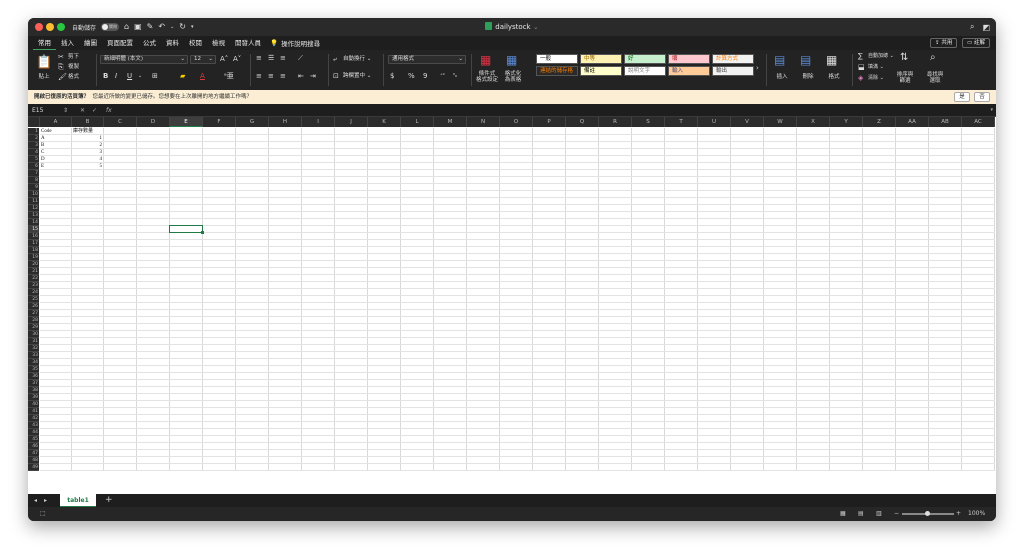 The width and height of the screenshot is (1024, 557). Describe the element at coordinates (33, 299) in the screenshot. I see `row-header: 25` at that location.